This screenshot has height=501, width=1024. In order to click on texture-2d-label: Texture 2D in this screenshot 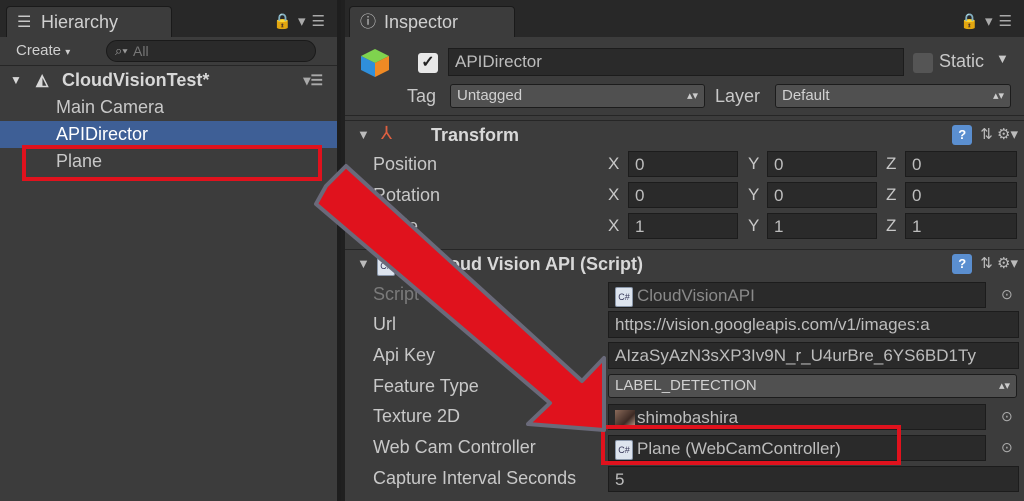, I will do `click(417, 416)`.